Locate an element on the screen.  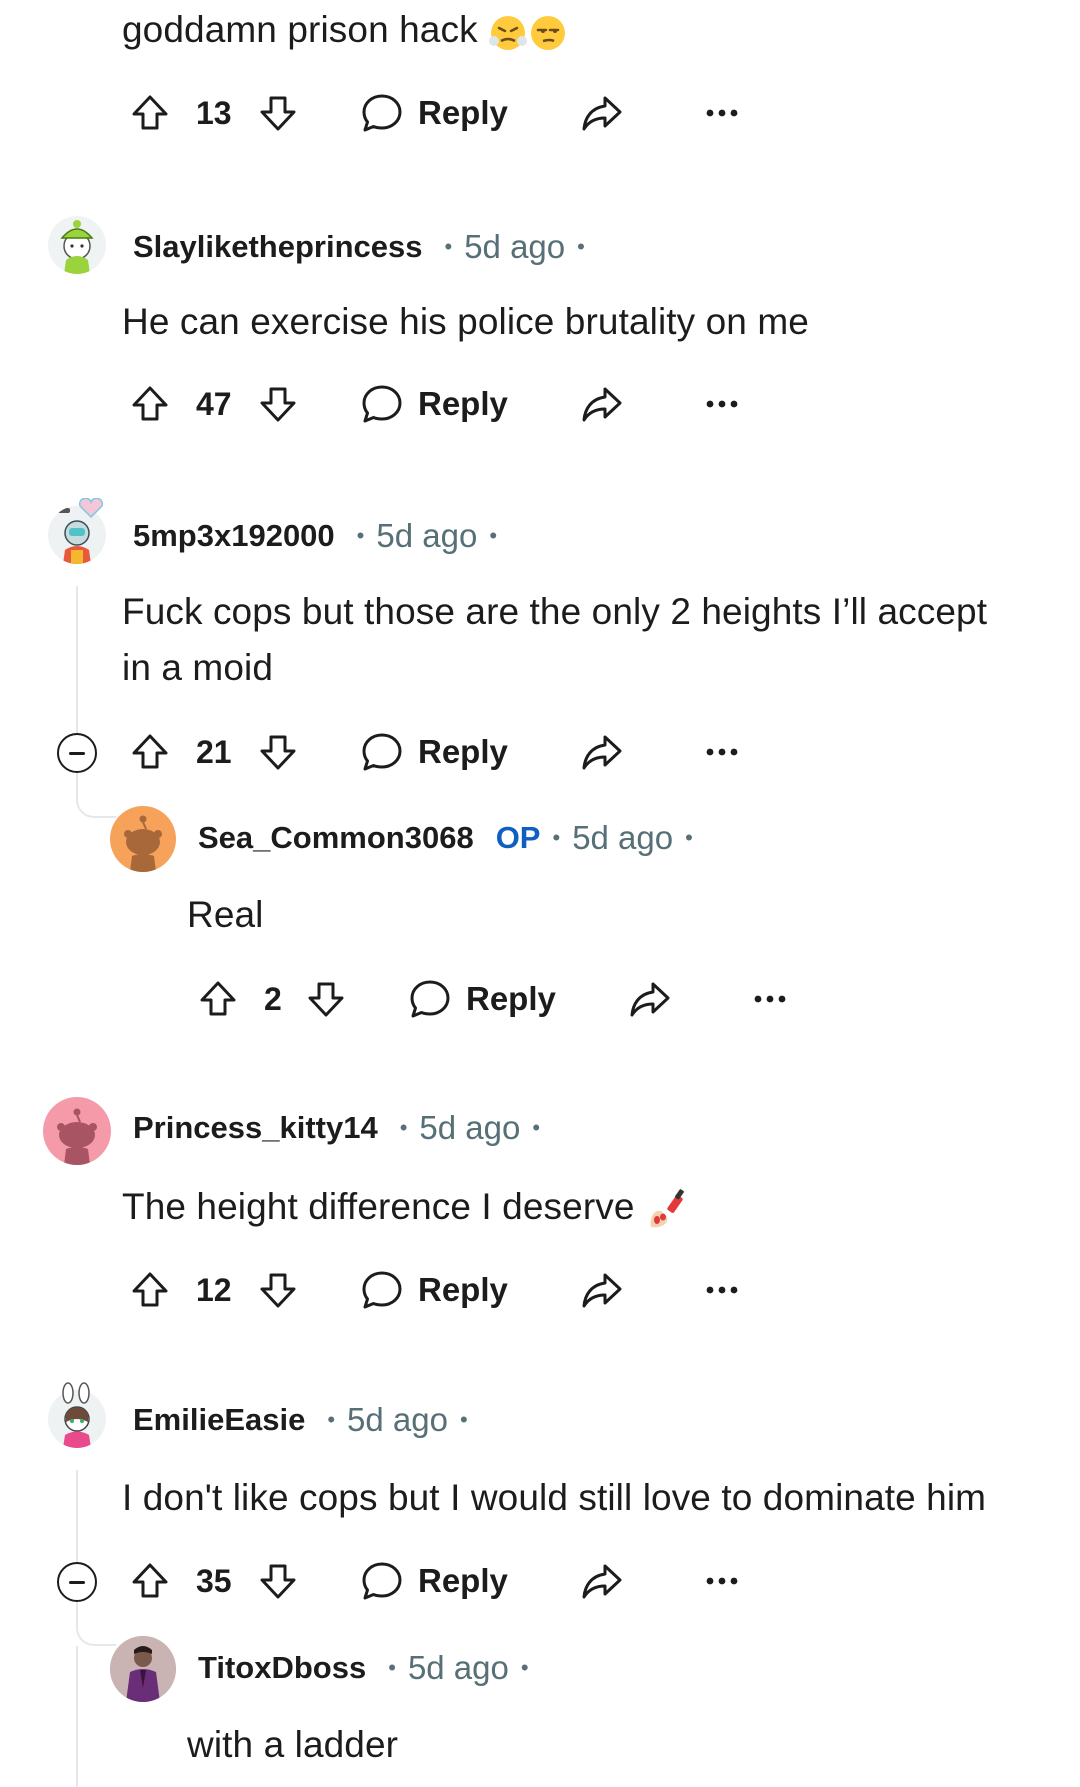
bunny-ears-icon is located at coordinates (76, 1393).